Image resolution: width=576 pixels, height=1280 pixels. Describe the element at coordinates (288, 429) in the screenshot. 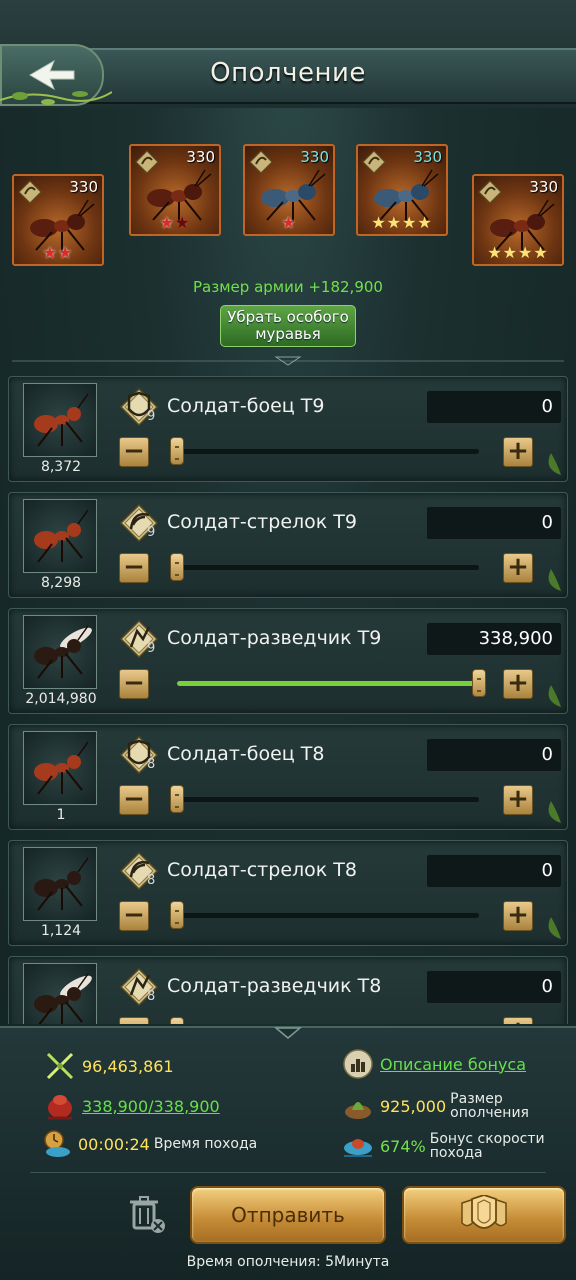

I see `troop-row: 8,372 9 Солдат-боец T9 0 − +` at that location.